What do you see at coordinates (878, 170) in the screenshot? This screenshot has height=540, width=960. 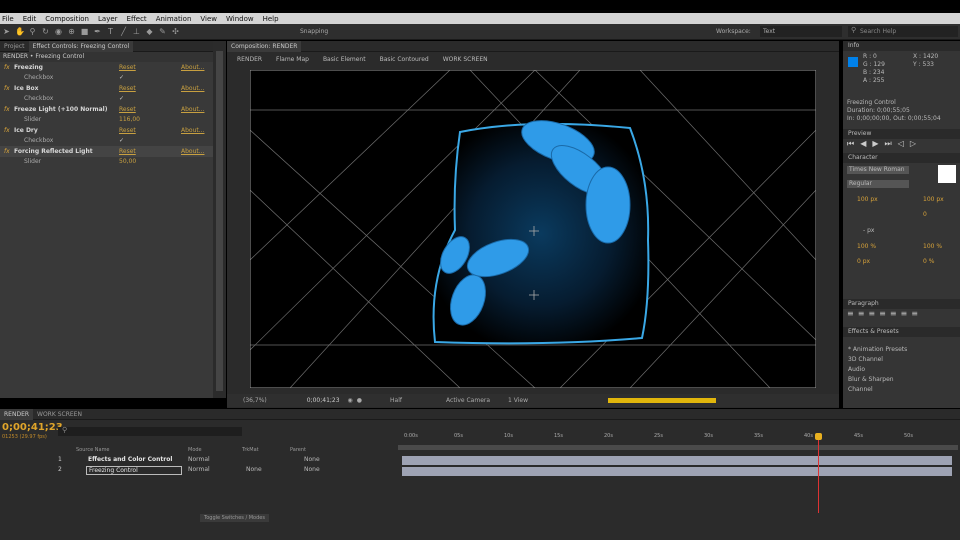 I see `font-family-select: Times New Roman` at bounding box center [878, 170].